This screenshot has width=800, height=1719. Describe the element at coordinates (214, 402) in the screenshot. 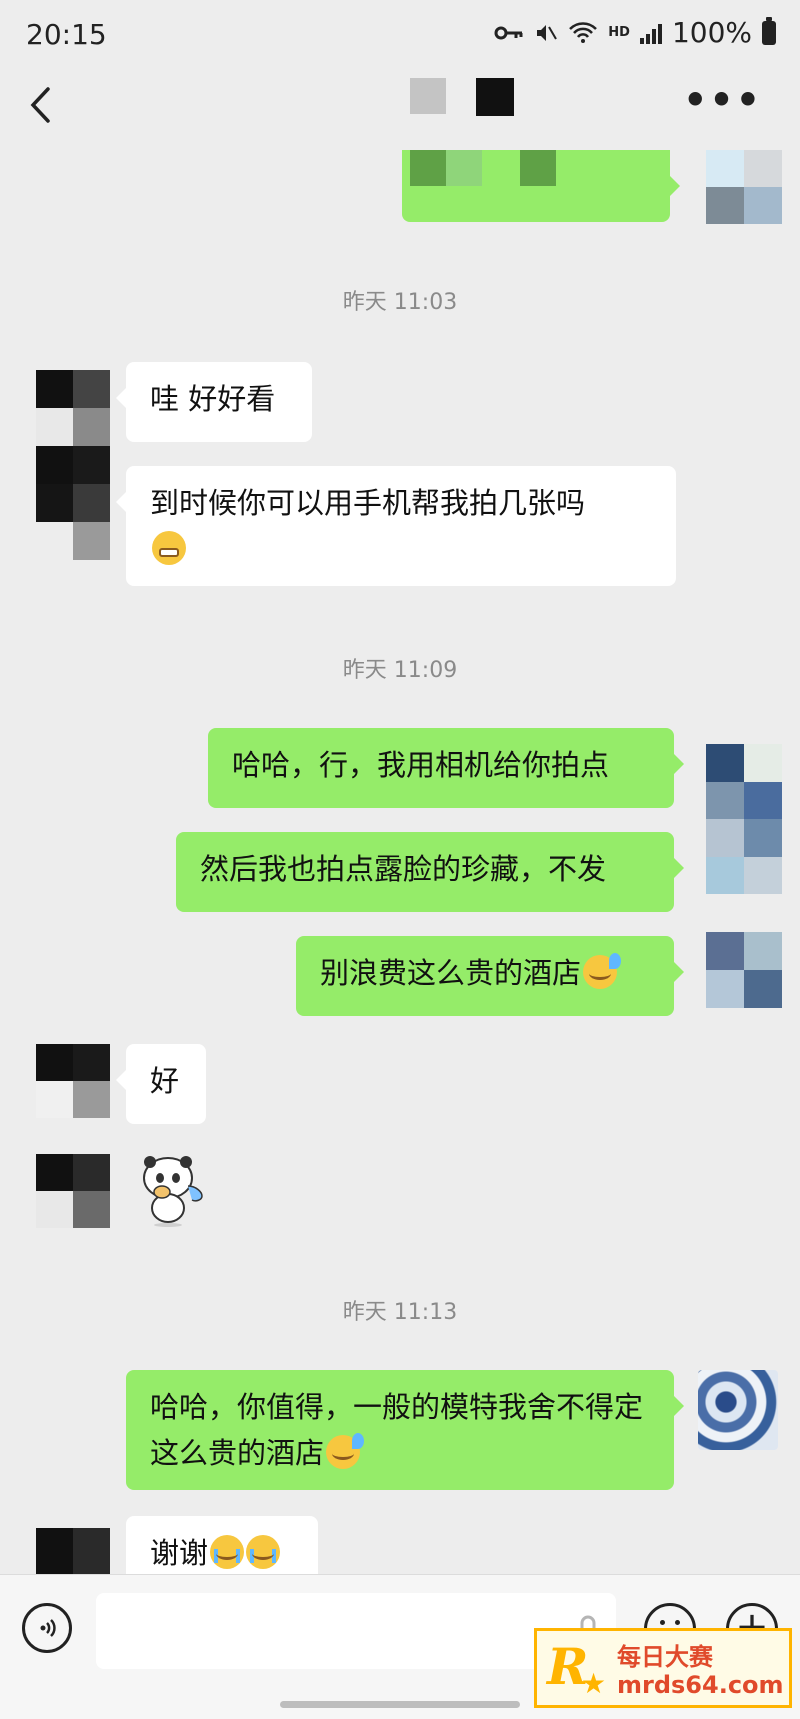

I see `received-message: 哇 好好看` at that location.